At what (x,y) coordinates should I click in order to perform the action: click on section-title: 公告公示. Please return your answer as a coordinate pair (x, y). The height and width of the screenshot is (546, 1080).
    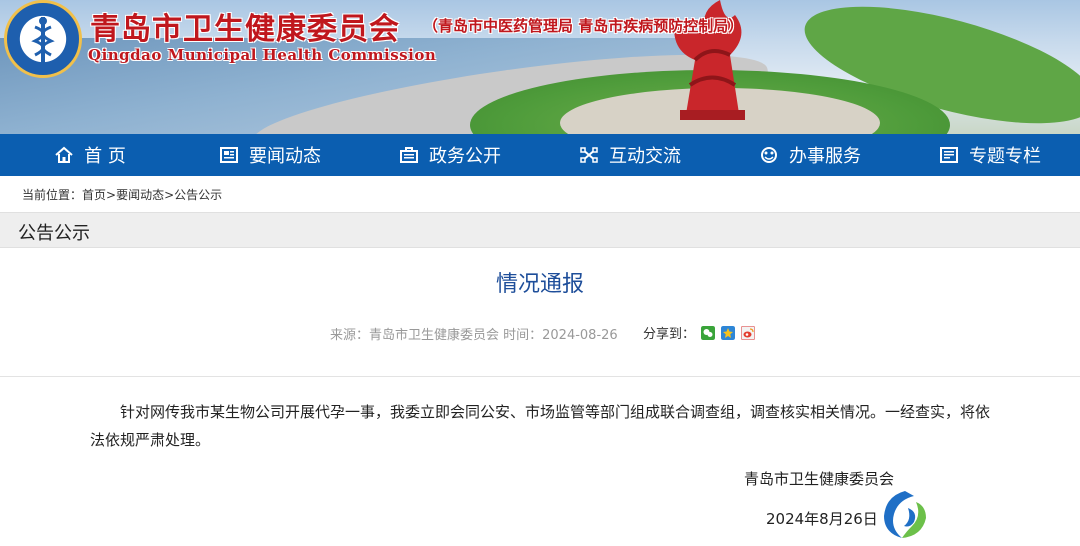
    Looking at the image, I should click on (54, 233).